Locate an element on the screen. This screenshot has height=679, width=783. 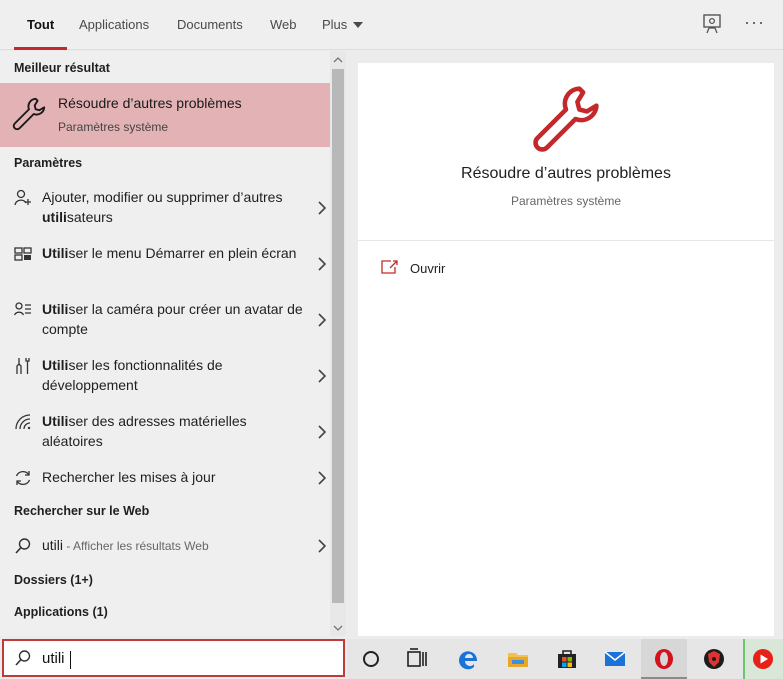
divider is located at coordinates (566, 240).